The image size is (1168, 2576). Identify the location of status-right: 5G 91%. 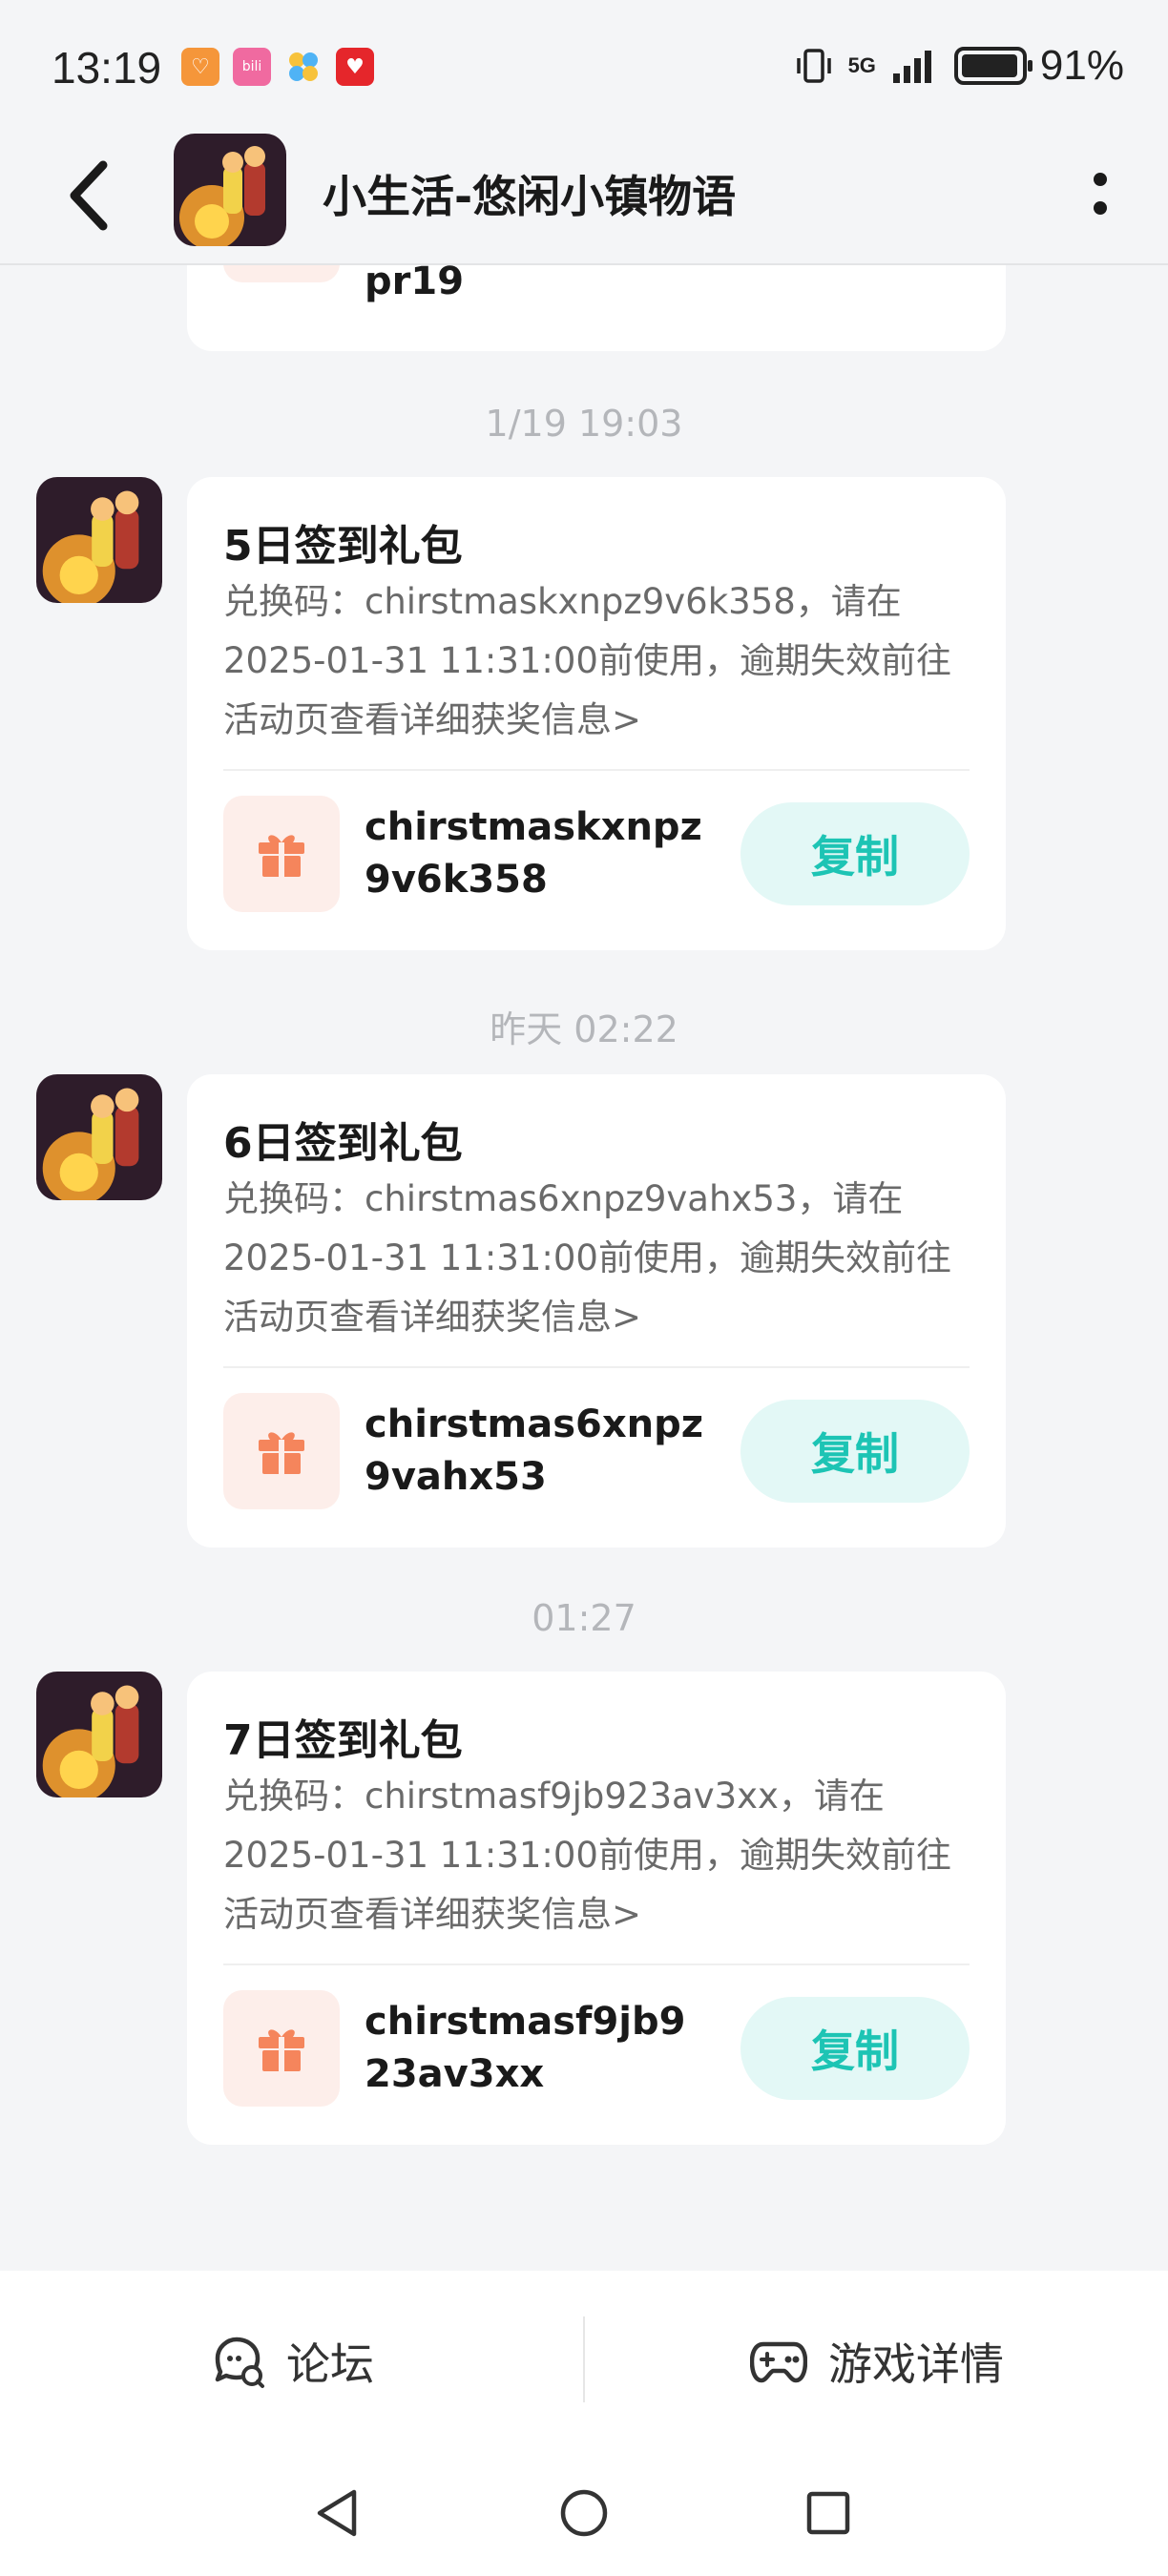
(958, 66).